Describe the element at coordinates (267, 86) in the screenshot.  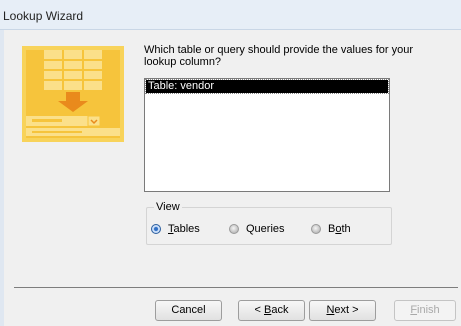
I see `list-item: Table: vendor` at that location.